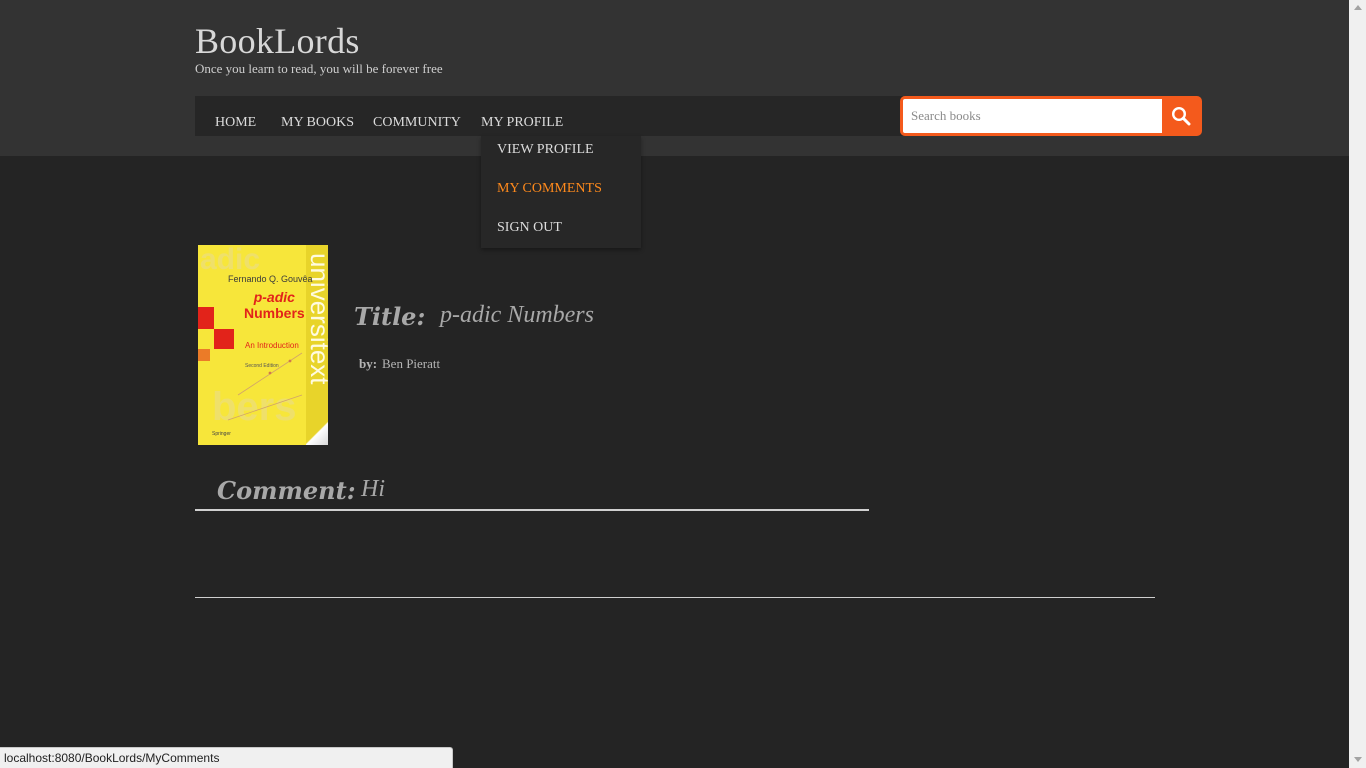  I want to click on search-input, so click(1032, 116).